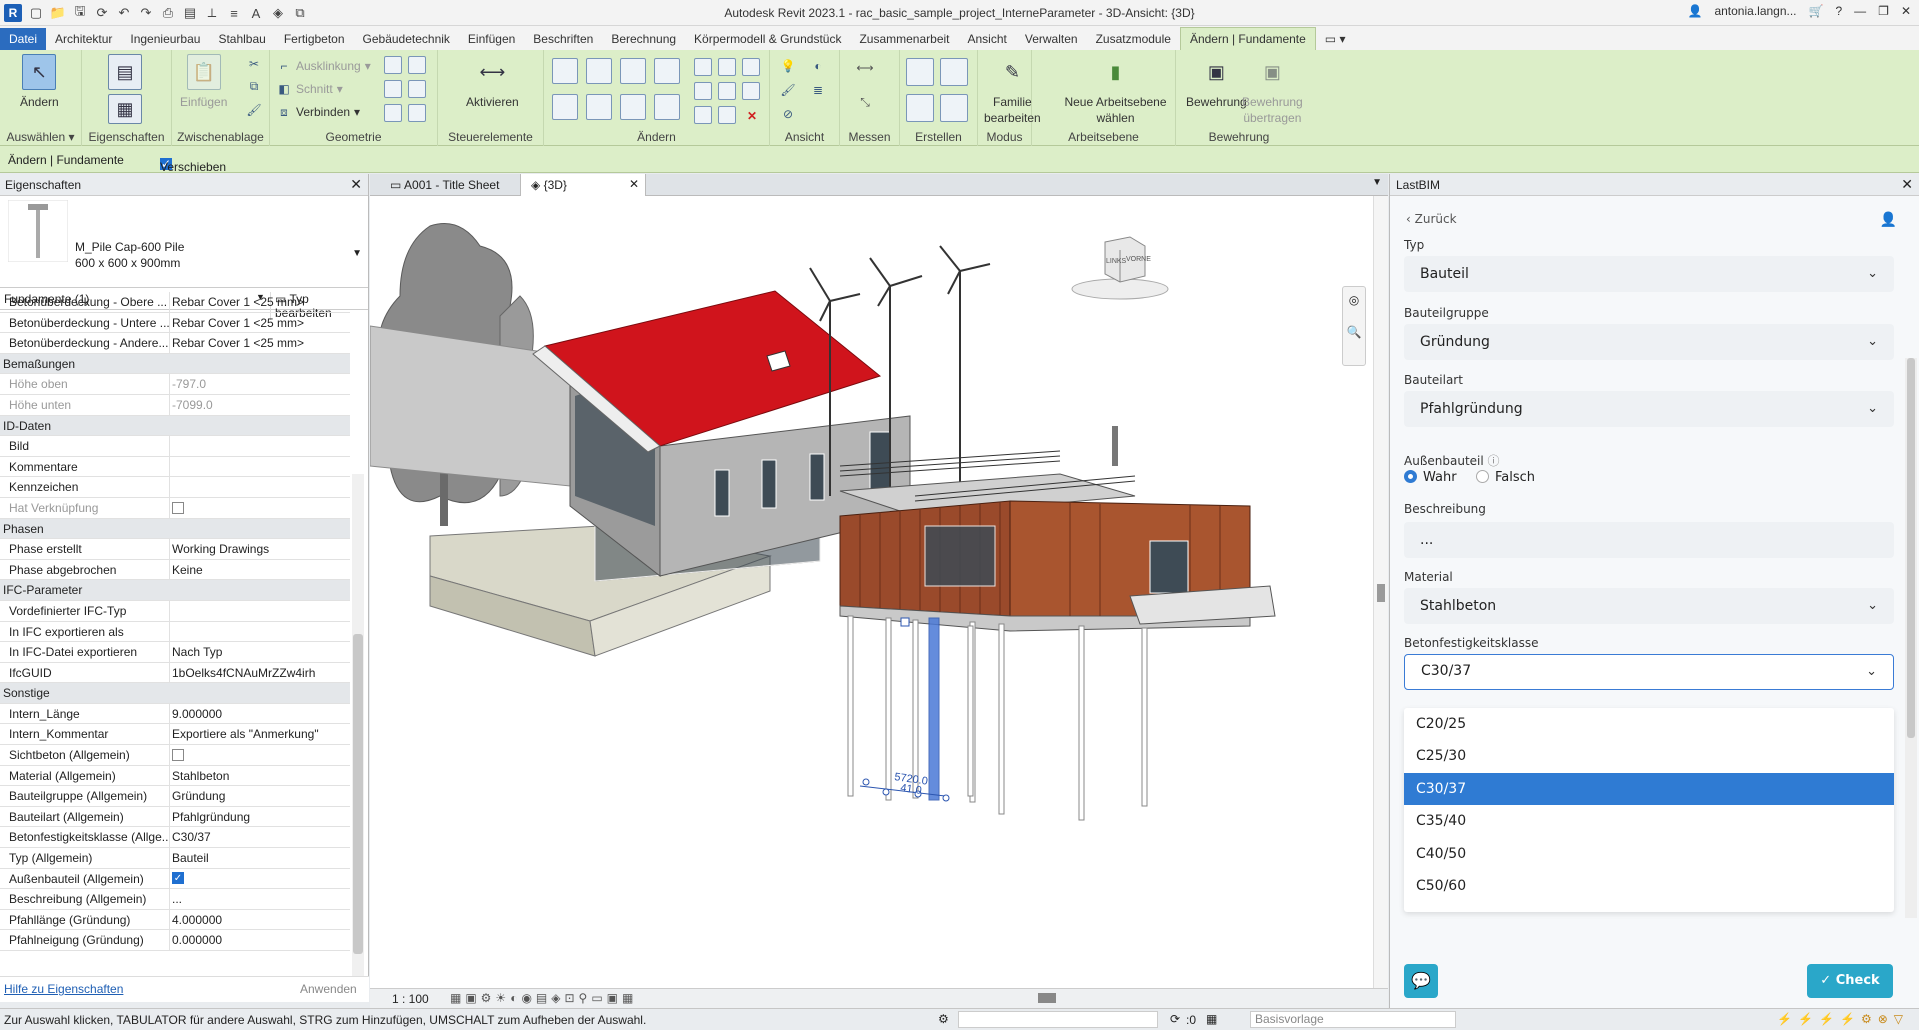 The height and width of the screenshot is (1030, 1919). I want to click on material-select: Stahlbeton ⌄, so click(1649, 606).